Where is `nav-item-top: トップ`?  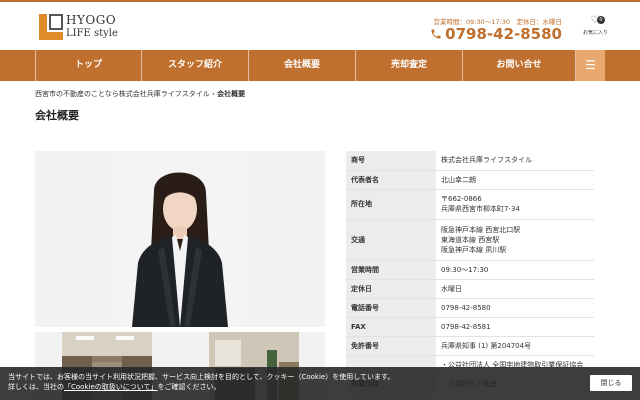
nav-item-top: トップ is located at coordinates (88, 65).